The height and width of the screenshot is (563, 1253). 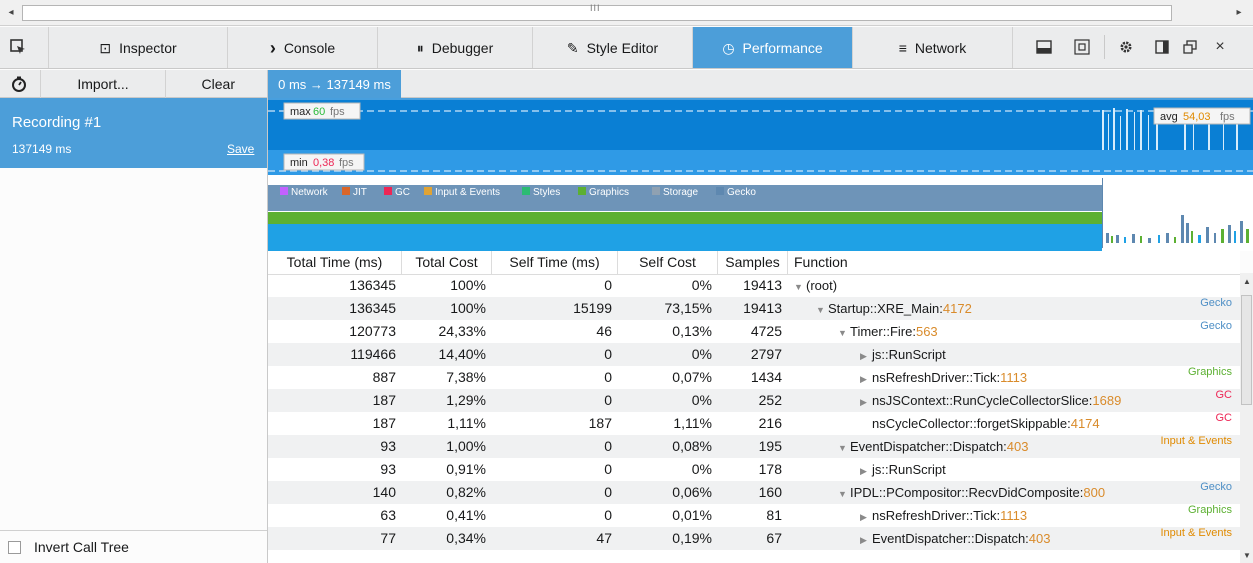 I want to click on tab-debugger: ⏸ Debugger, so click(x=455, y=47).